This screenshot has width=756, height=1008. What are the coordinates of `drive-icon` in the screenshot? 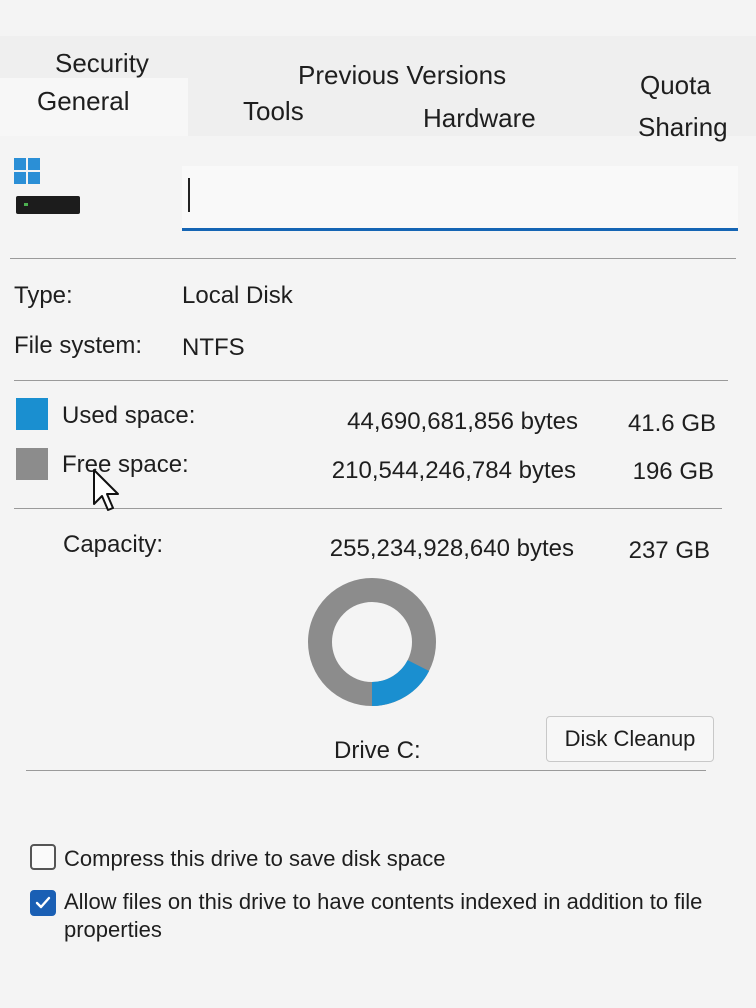 It's located at (49, 187).